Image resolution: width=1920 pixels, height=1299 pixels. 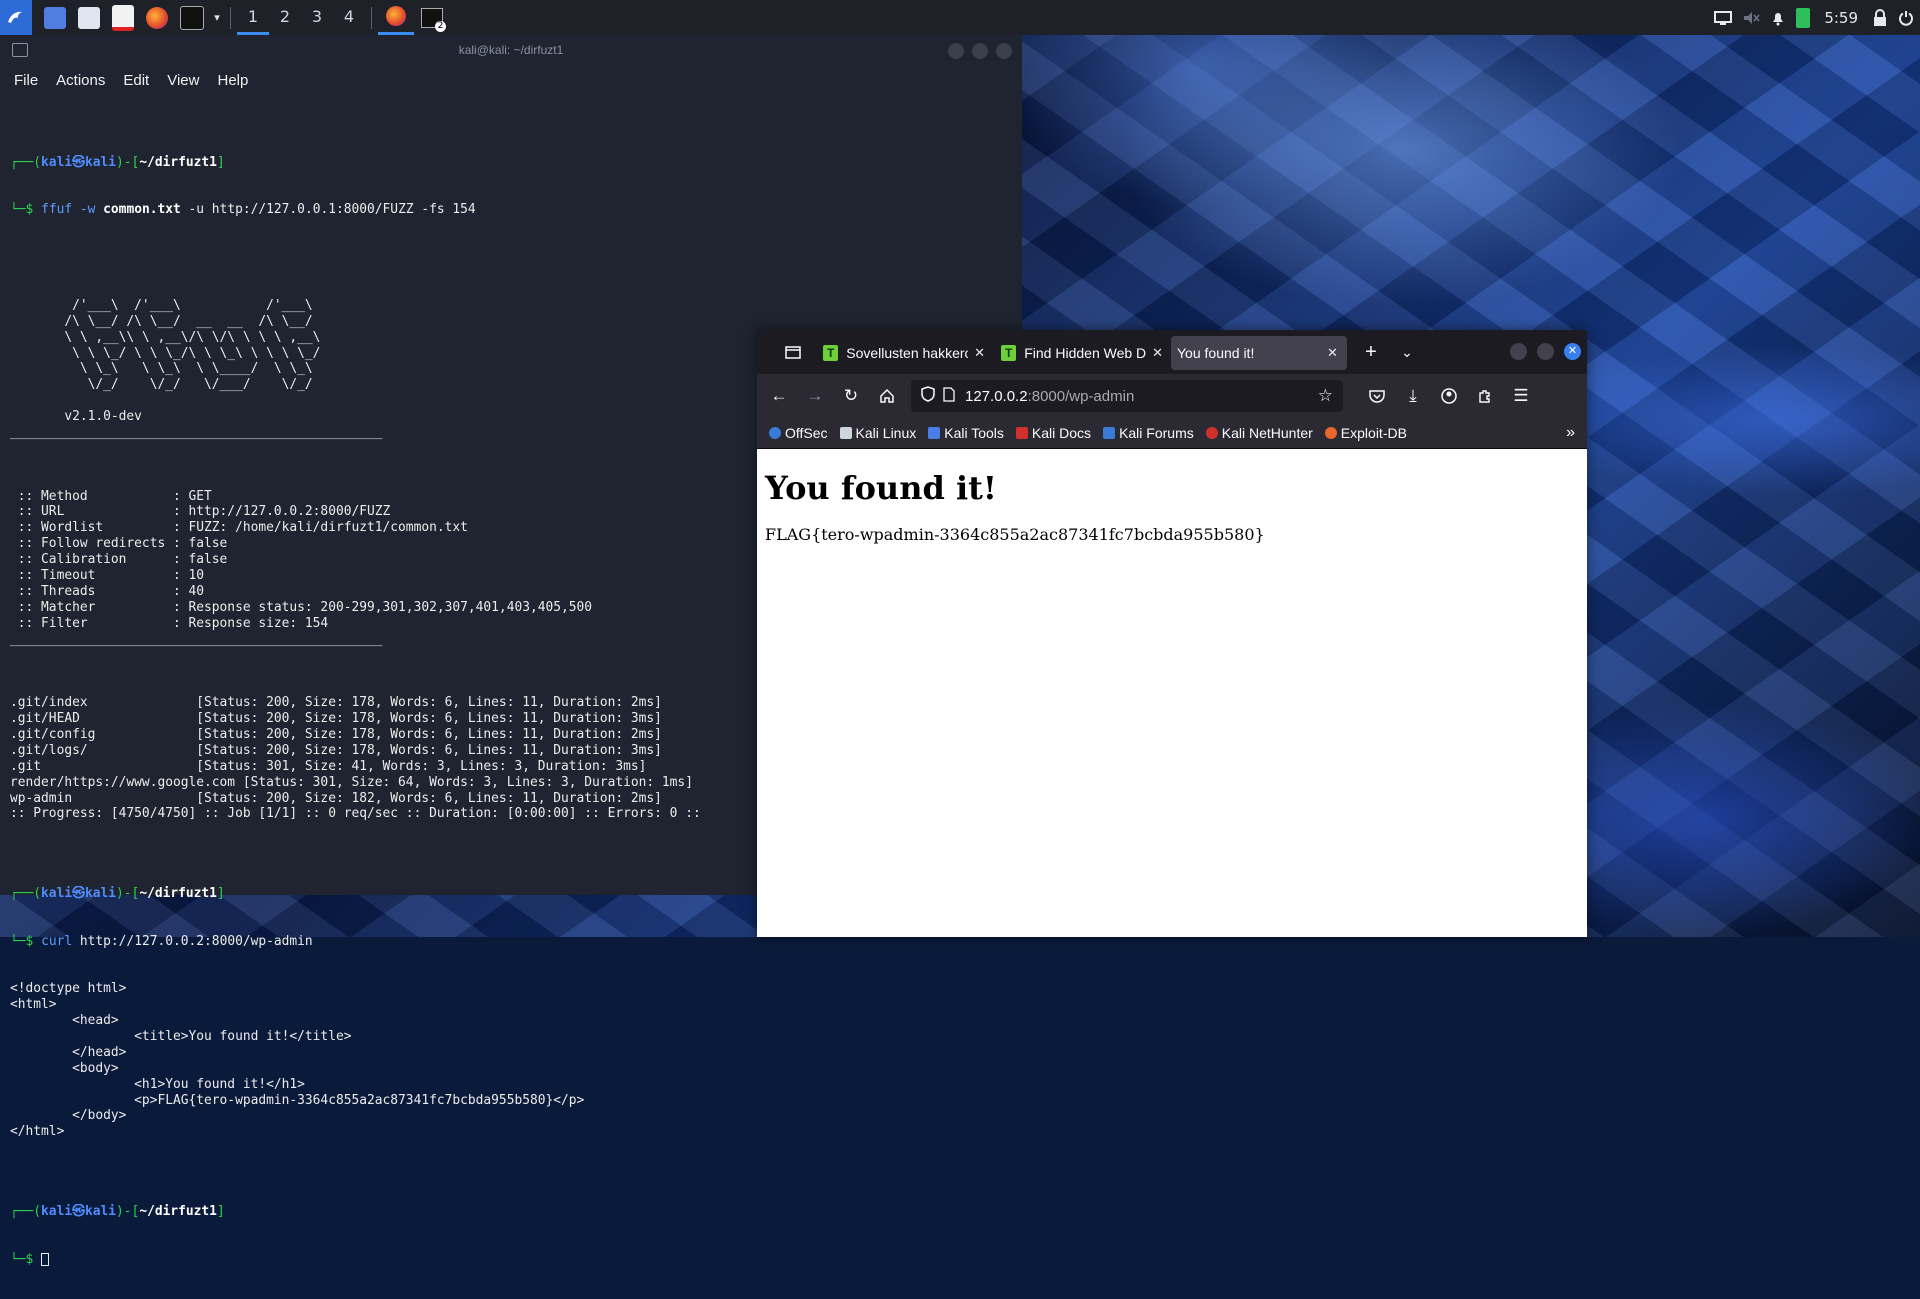 I want to click on curl-output-line: </html>, so click(x=37, y=1132).